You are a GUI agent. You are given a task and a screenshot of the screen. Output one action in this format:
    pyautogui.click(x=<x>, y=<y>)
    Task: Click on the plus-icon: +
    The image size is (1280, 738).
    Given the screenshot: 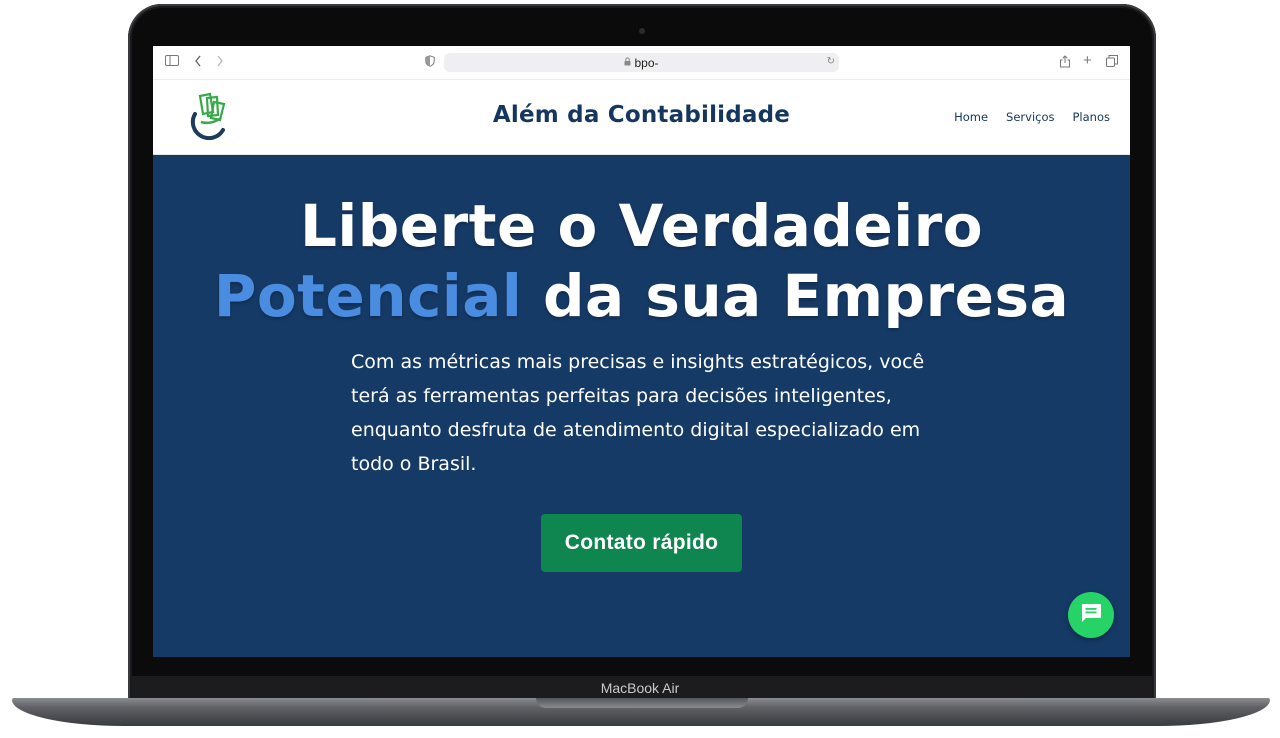 What is the action you would take?
    pyautogui.click(x=1087, y=60)
    